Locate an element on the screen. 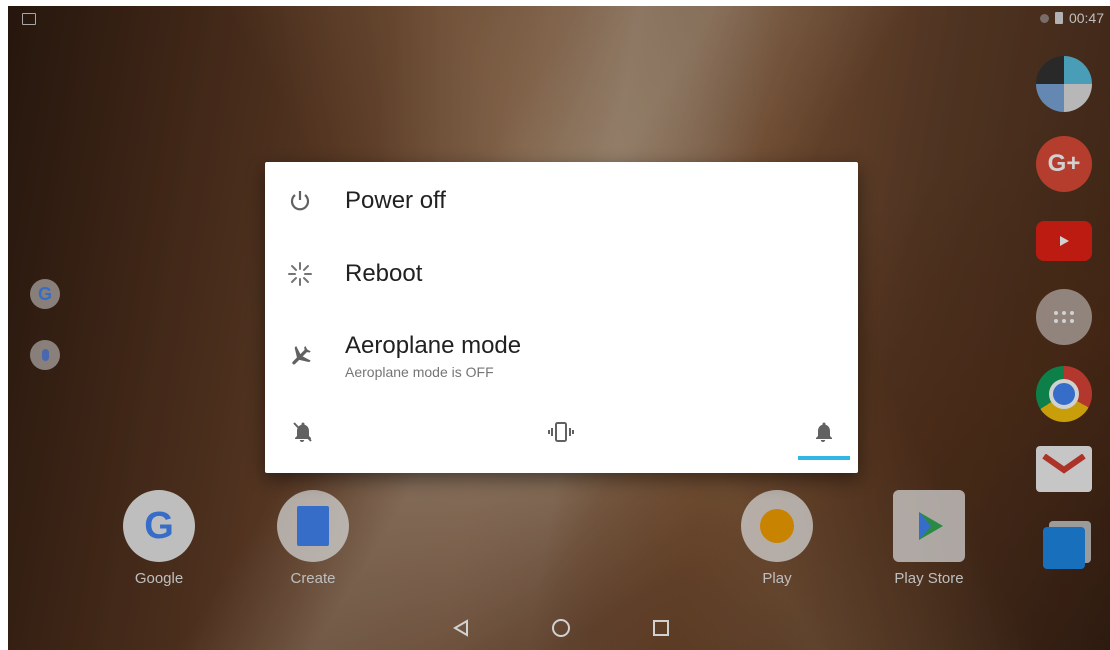 This screenshot has height=650, width=1110. sound-mode-selector is located at coordinates (561, 432).